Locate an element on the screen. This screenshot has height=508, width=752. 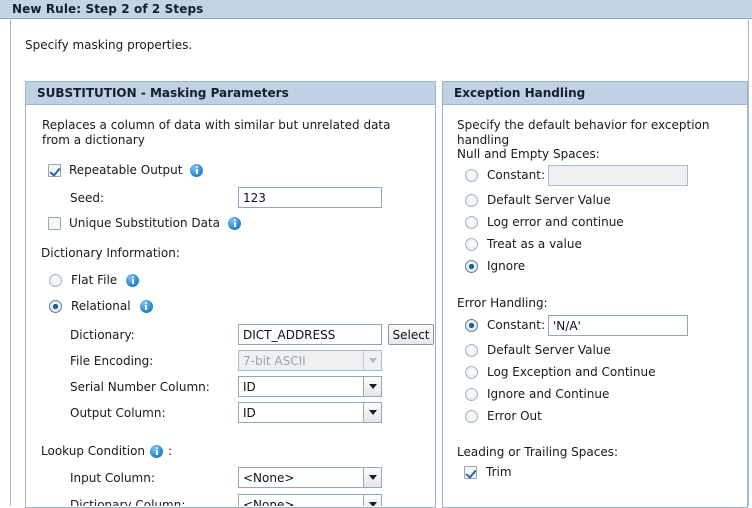
null-constant-radio is located at coordinates (471, 175).